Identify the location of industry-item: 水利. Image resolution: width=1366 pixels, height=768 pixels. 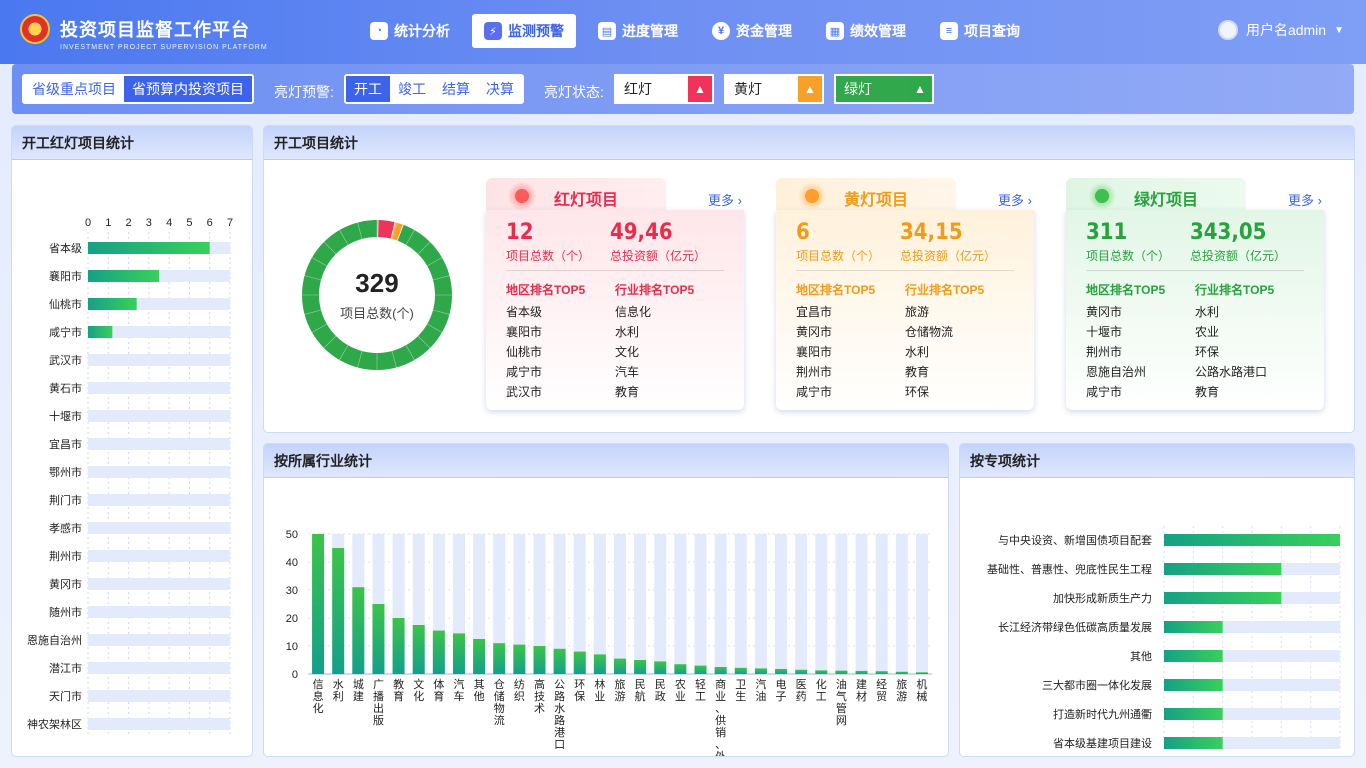
(627, 332).